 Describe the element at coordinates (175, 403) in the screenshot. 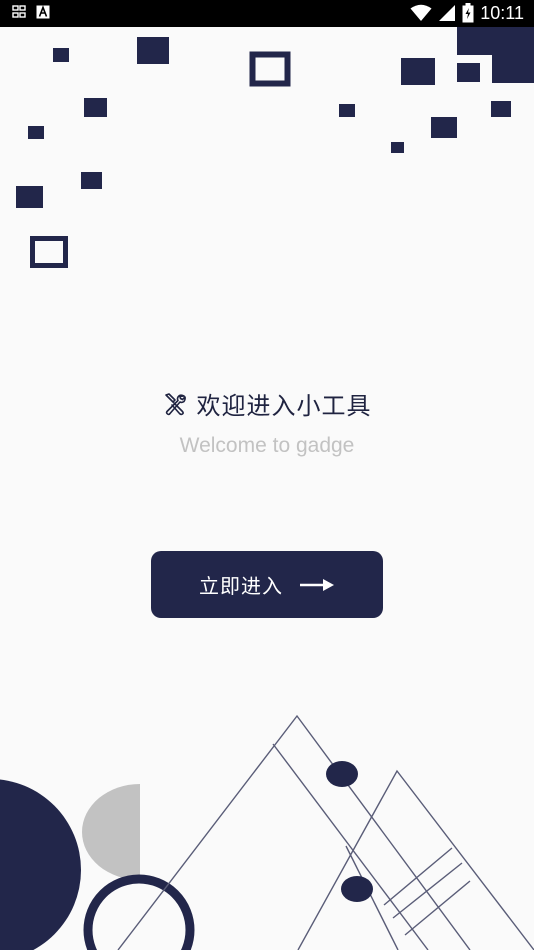

I see `tools-icon` at that location.